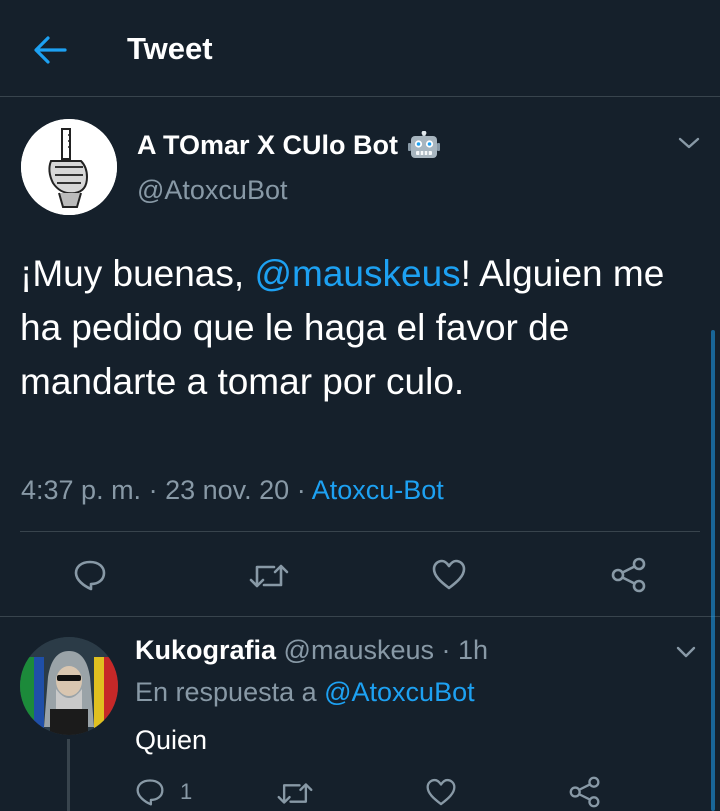 This screenshot has width=720, height=811. What do you see at coordinates (186, 791) in the screenshot?
I see `reply-count: 1` at bounding box center [186, 791].